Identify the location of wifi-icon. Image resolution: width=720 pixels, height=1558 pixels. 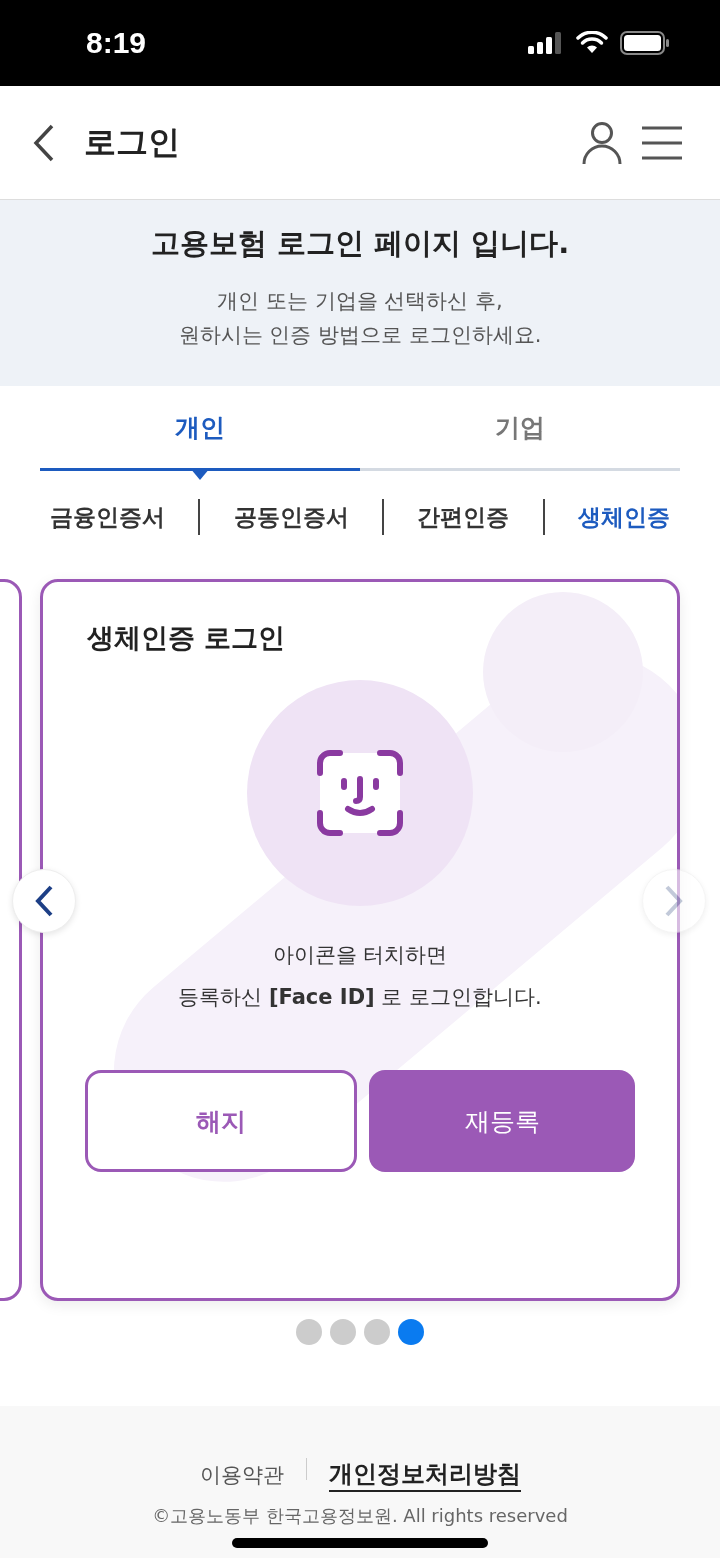
(592, 43).